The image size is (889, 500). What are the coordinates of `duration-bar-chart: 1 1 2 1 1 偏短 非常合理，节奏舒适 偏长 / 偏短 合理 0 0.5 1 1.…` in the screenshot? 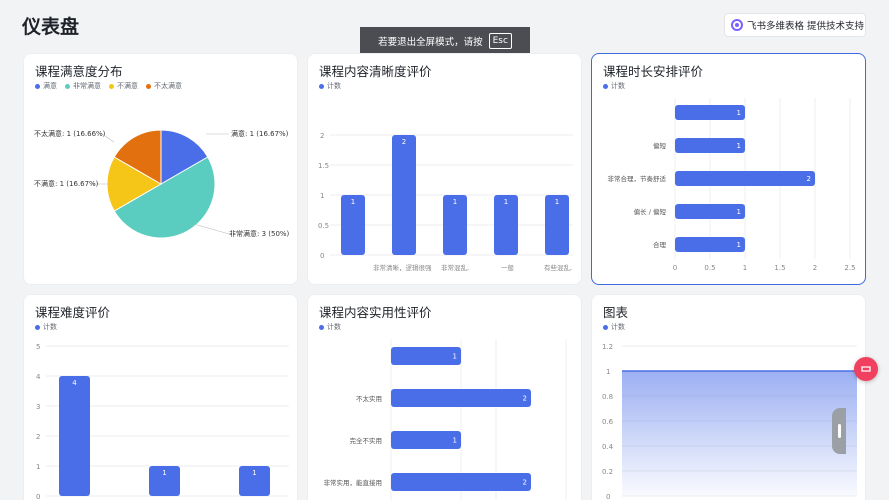 It's located at (732, 185).